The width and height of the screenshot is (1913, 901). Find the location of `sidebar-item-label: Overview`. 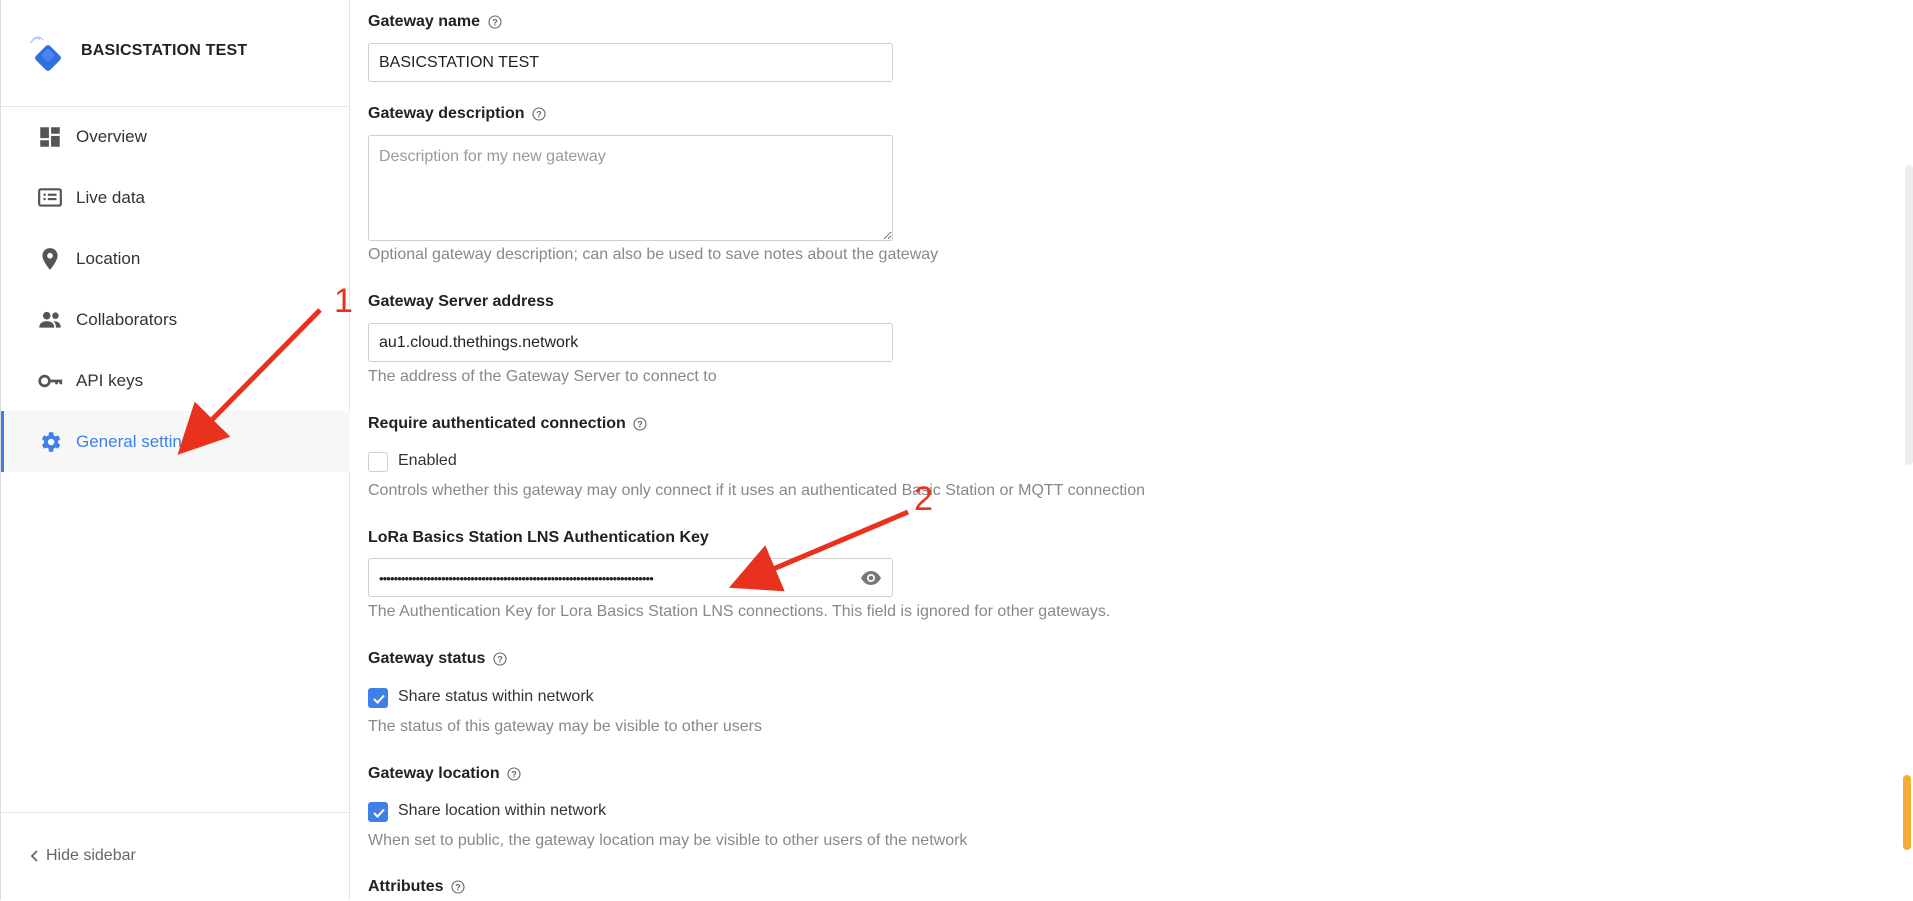

sidebar-item-label: Overview is located at coordinates (111, 136).